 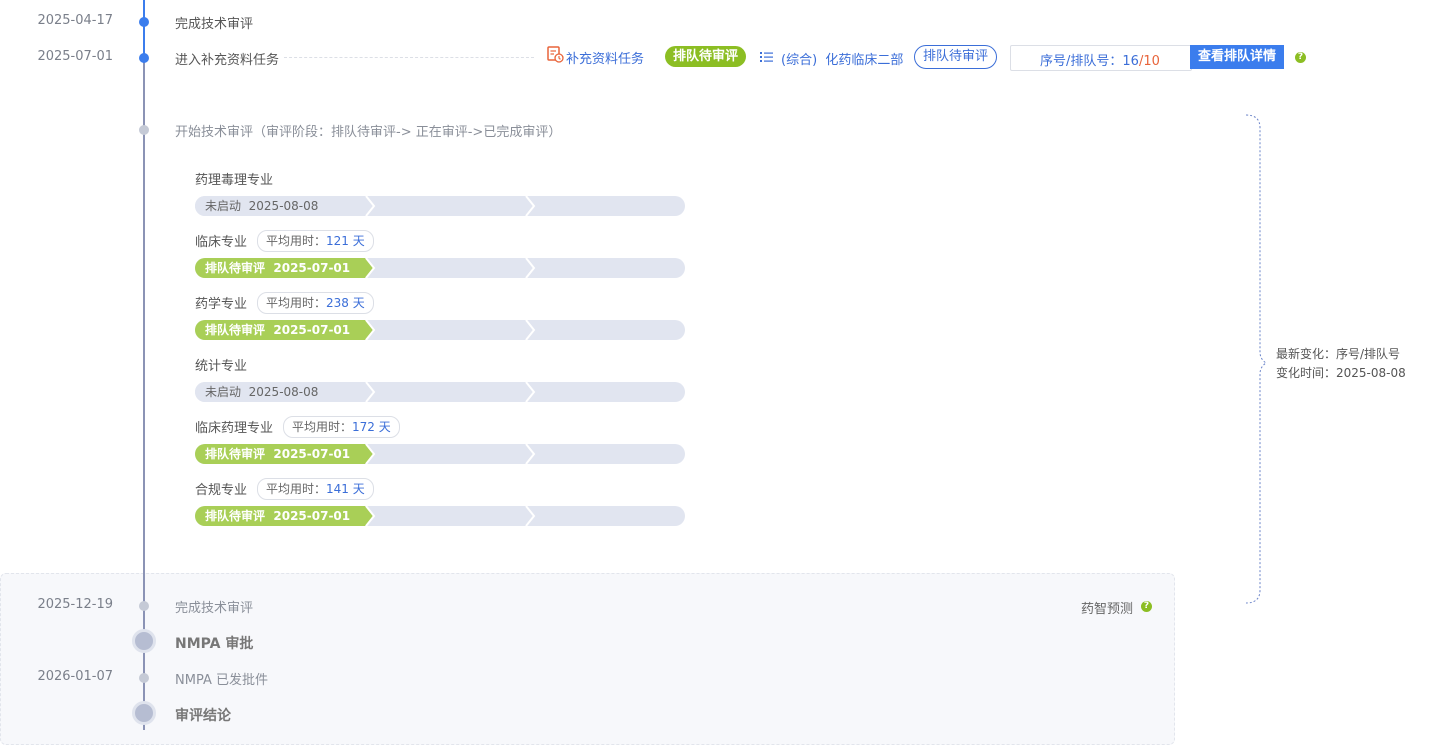 I want to click on document-icon, so click(x=555, y=54).